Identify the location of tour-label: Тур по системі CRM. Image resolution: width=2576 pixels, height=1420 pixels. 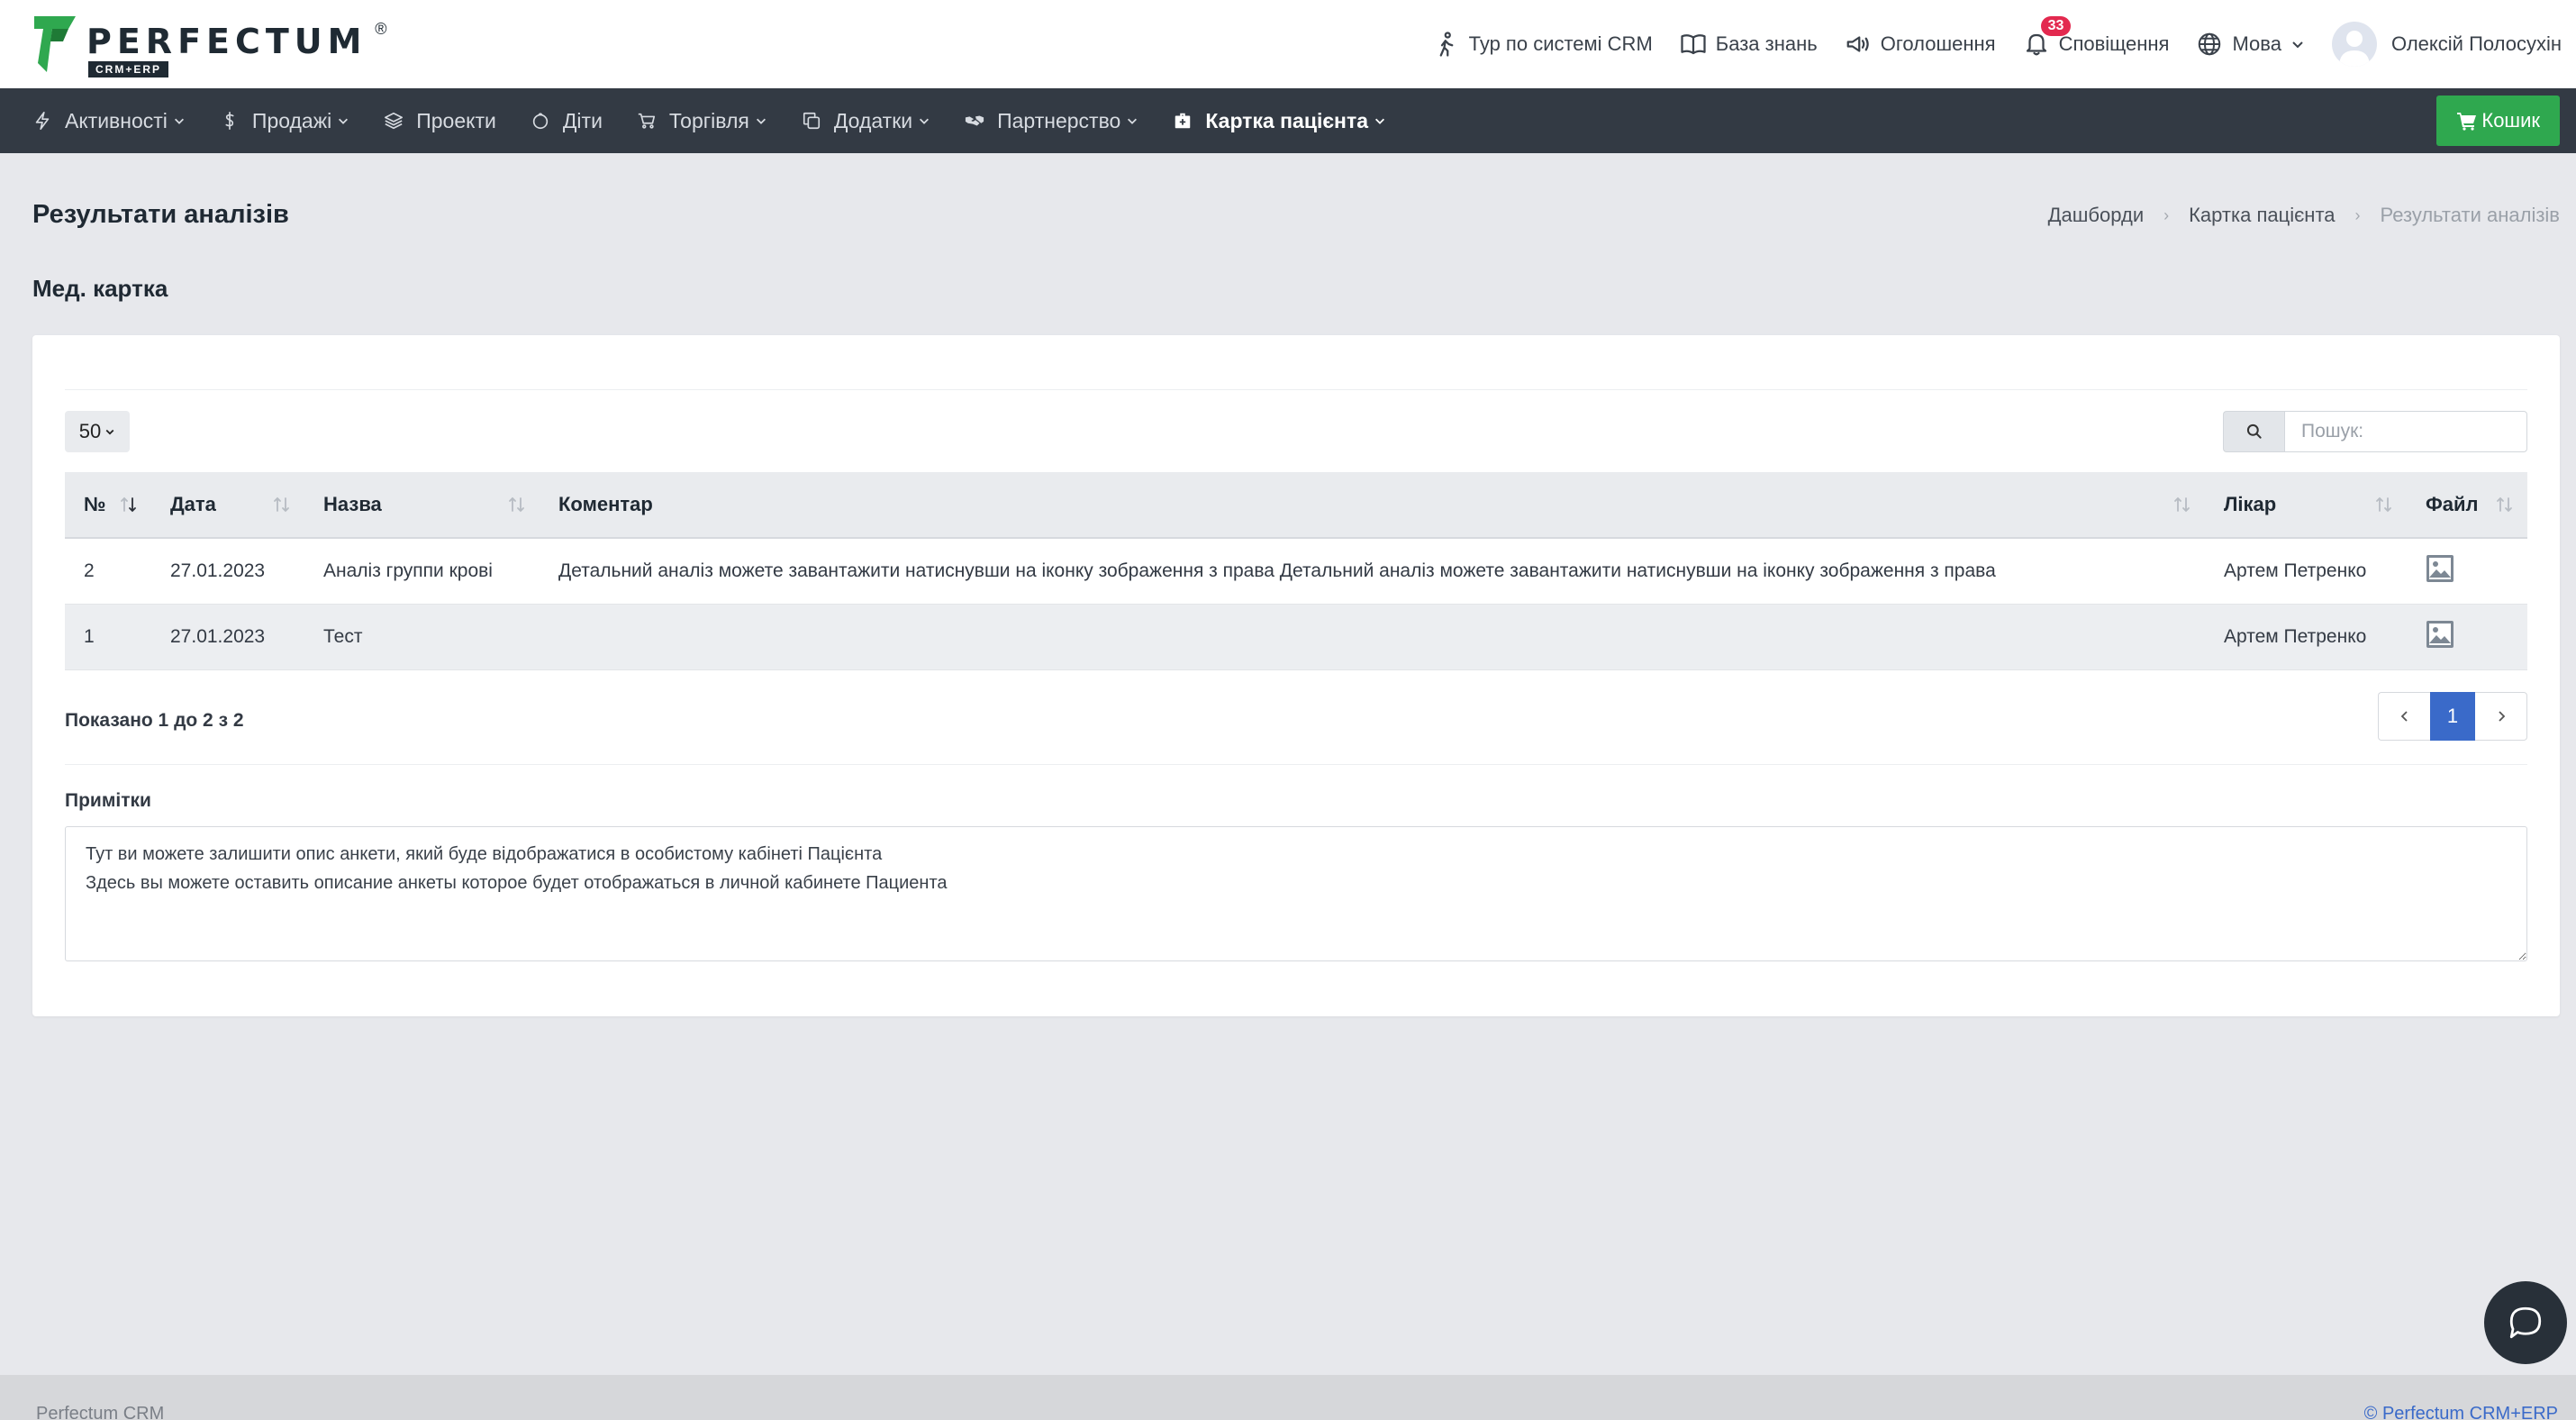
(1560, 43).